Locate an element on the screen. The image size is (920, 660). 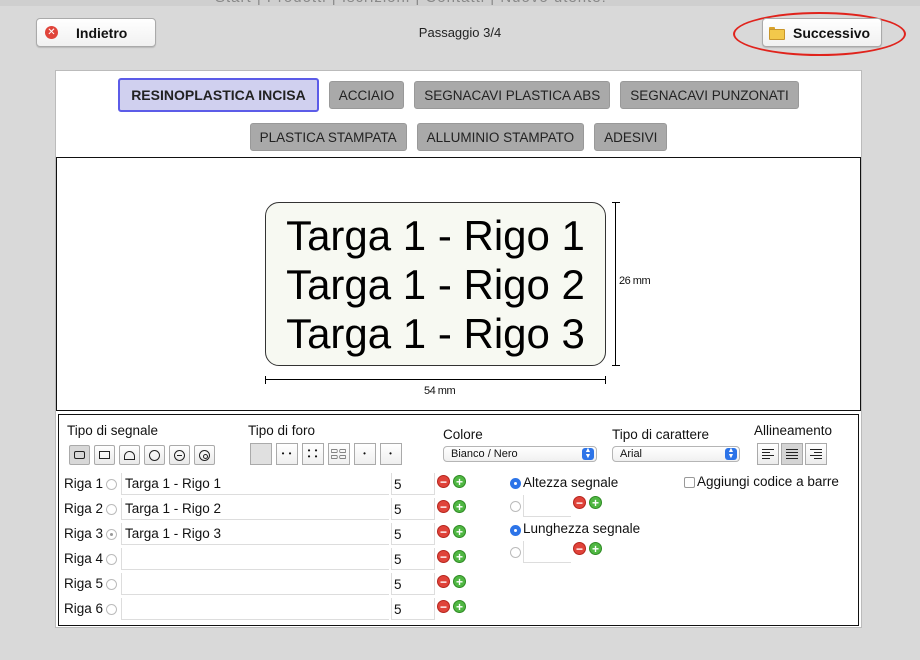
row-label: Riga 3 is located at coordinates (84, 533).